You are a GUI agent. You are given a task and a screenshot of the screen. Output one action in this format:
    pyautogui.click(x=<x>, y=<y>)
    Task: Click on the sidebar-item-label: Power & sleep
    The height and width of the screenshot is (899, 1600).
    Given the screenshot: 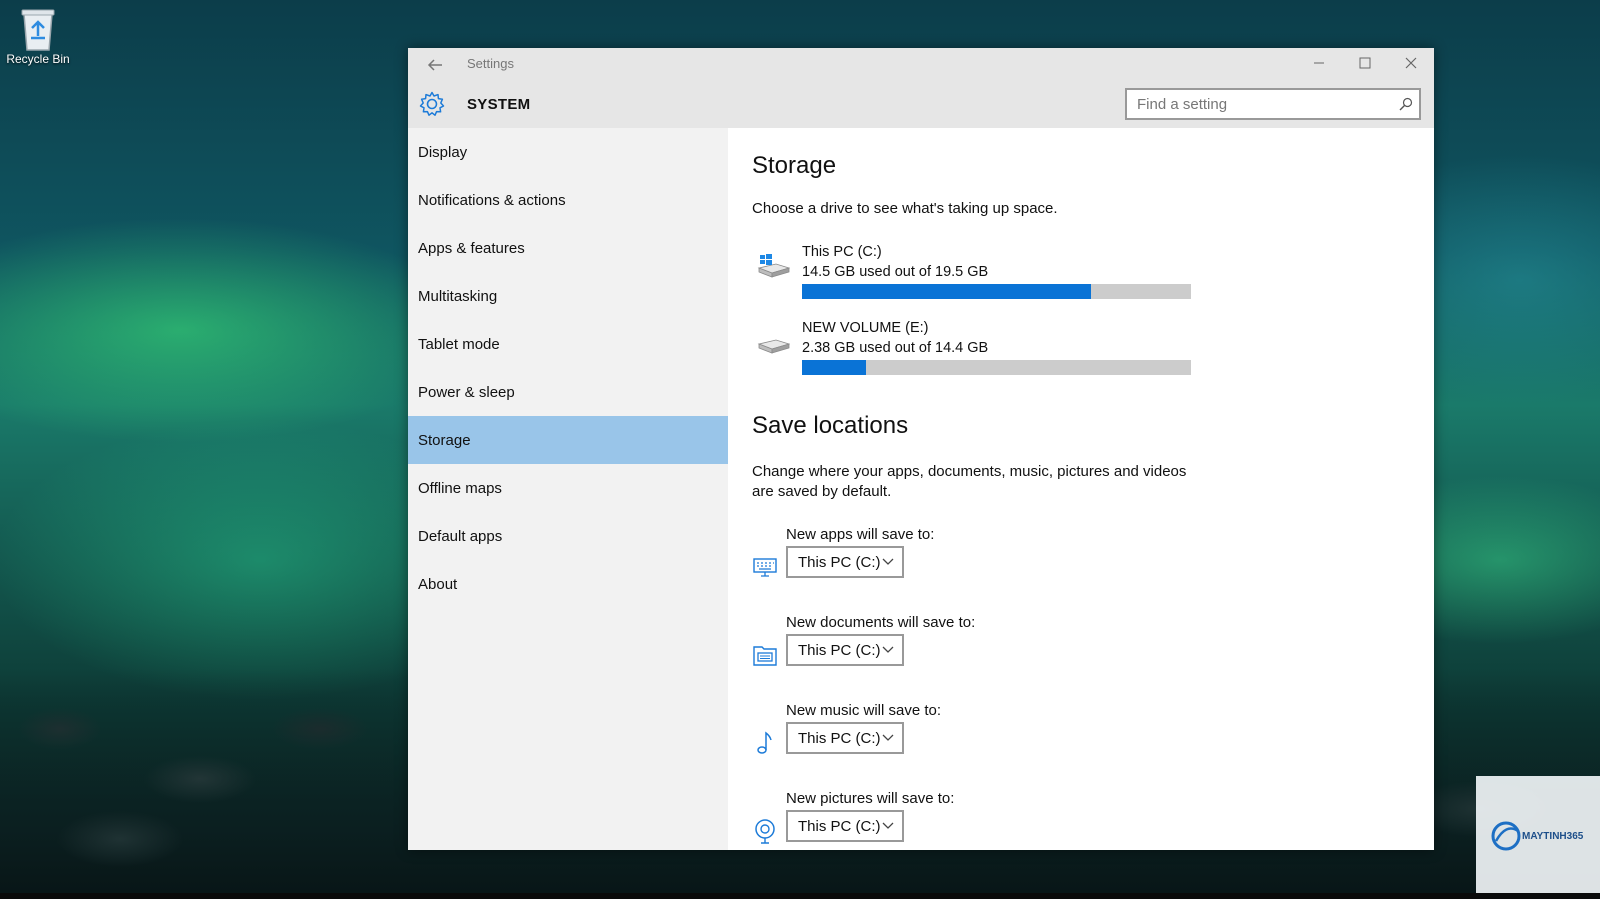 What is the action you would take?
    pyautogui.click(x=466, y=392)
    